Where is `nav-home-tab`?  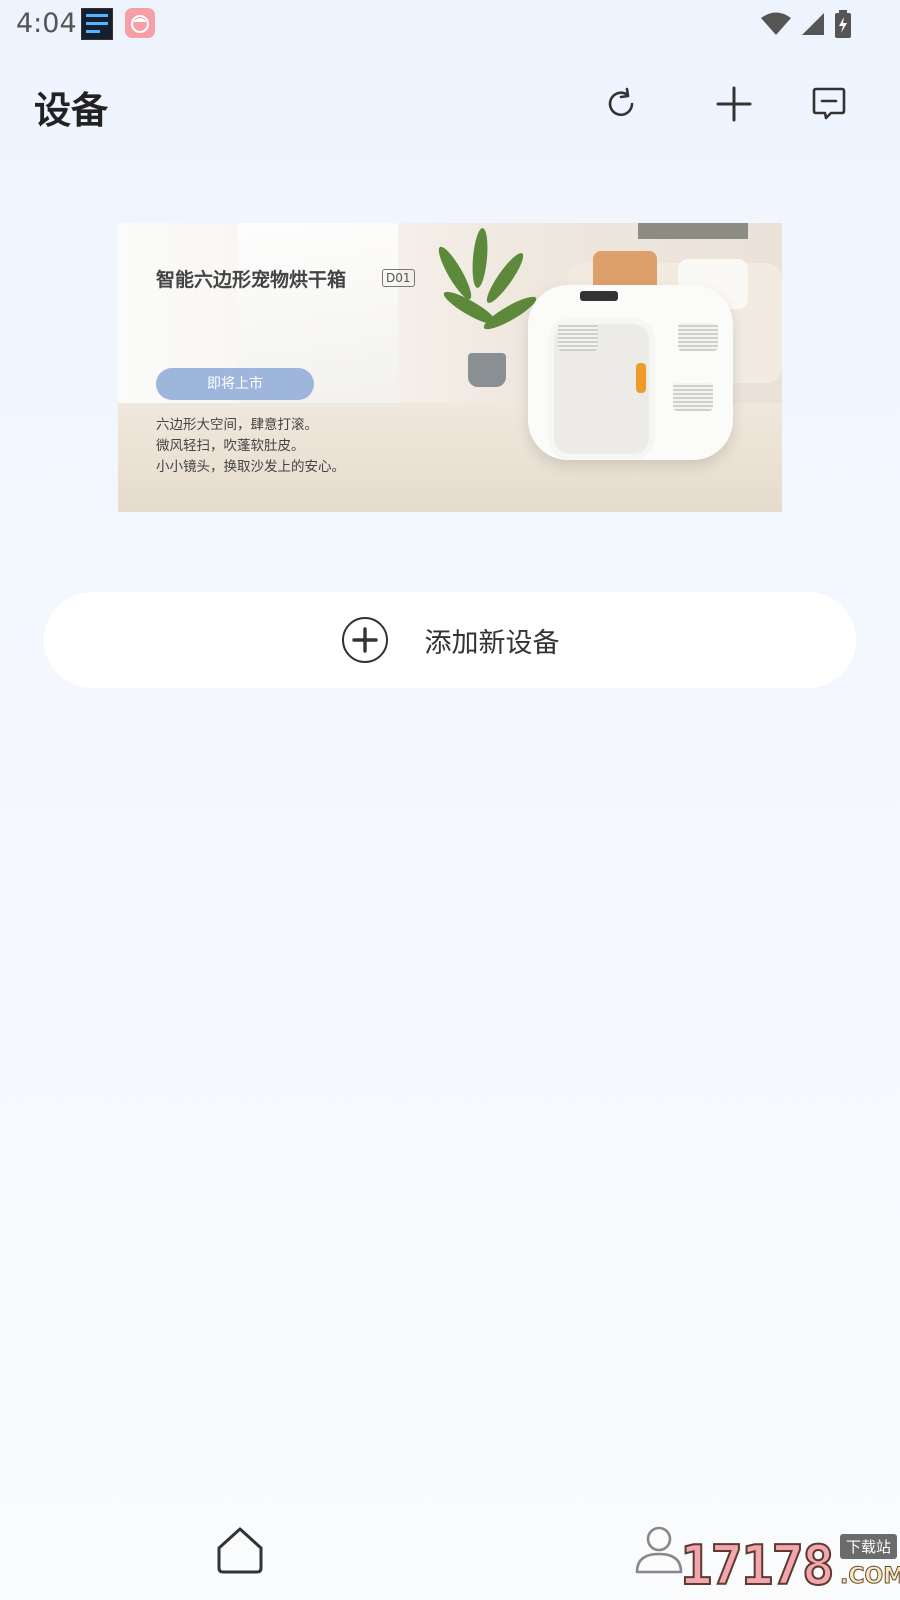 nav-home-tab is located at coordinates (240, 1551).